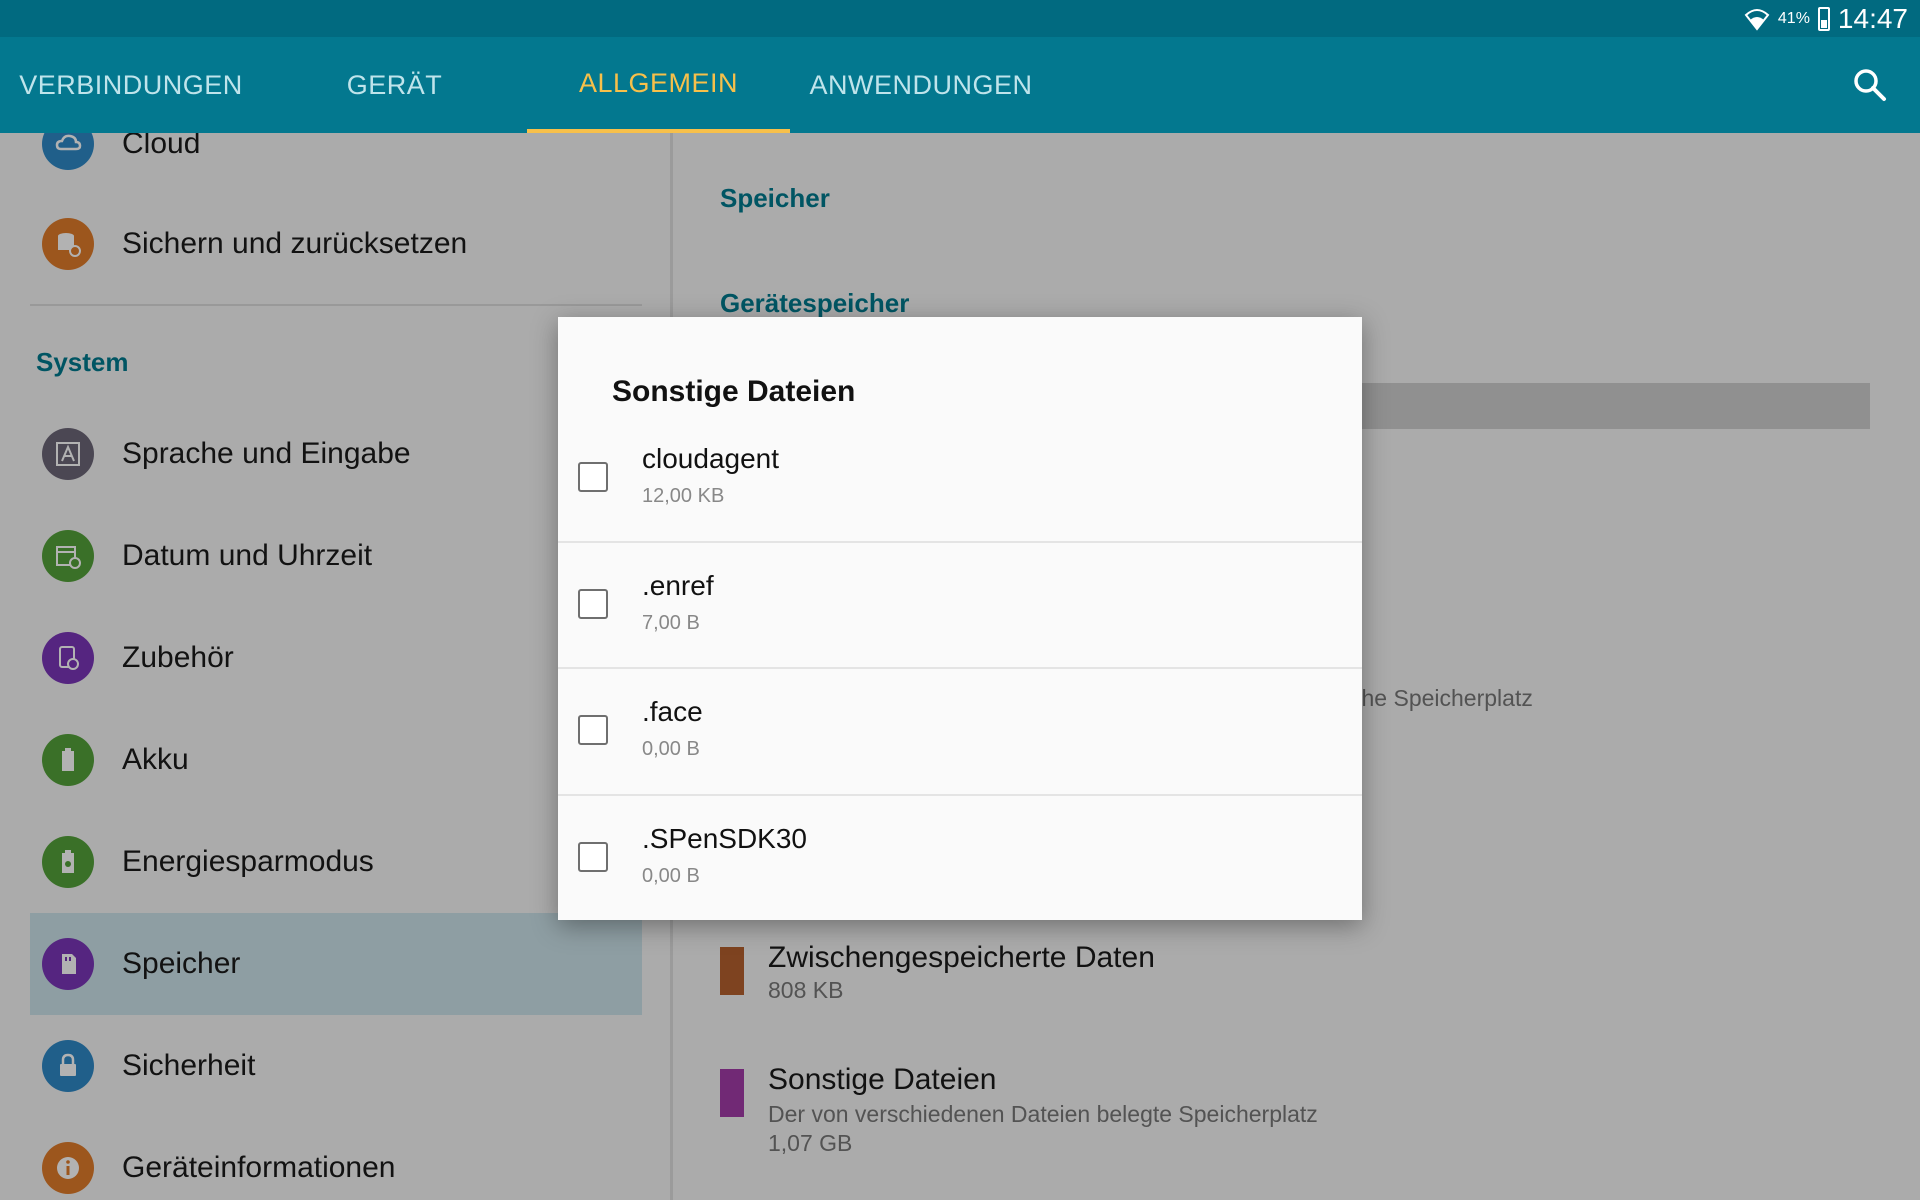 The image size is (1920, 1200). I want to click on tab-anwendungen: ANWENDUNGEN, so click(921, 85).